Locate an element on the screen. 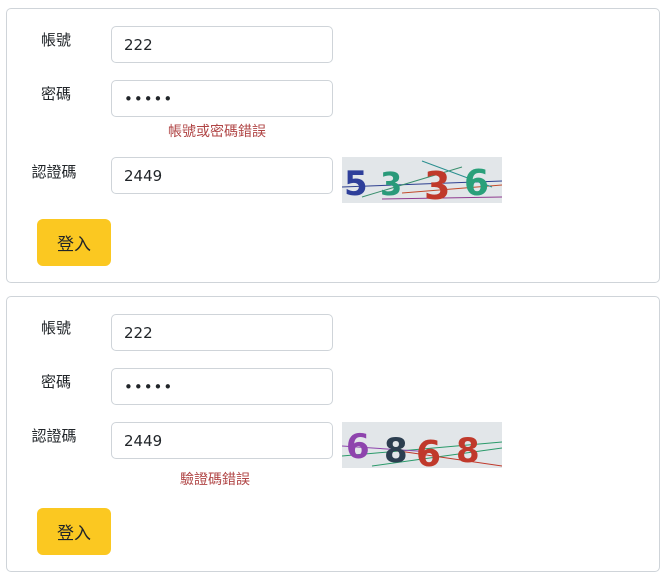 The height and width of the screenshot is (579, 667). login-error-message: 帳號或密碼錯誤 is located at coordinates (217, 132).